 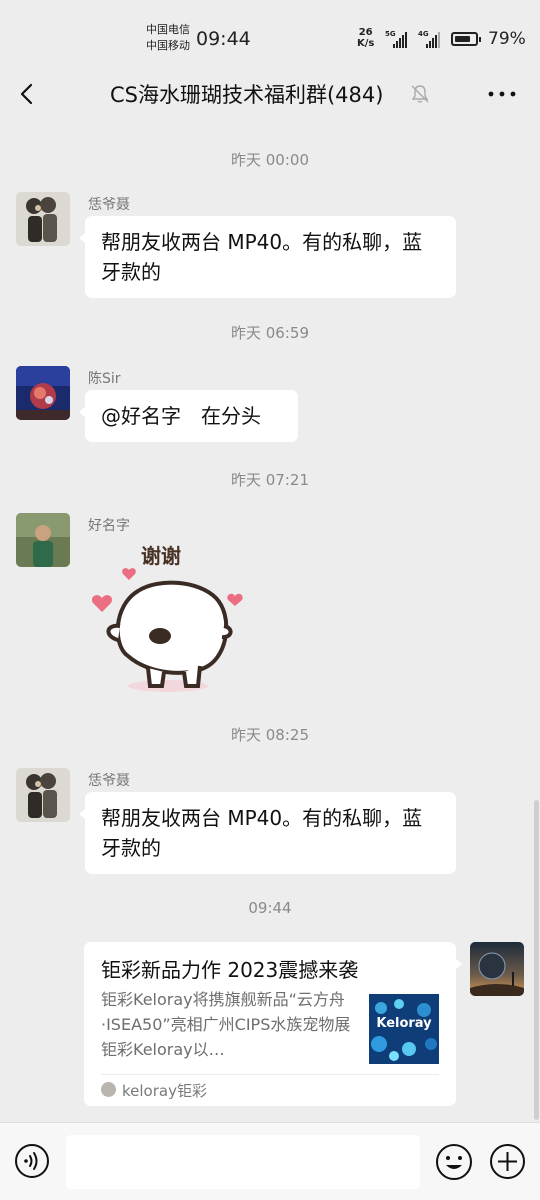 What do you see at coordinates (168, 45) in the screenshot?
I see `carrier-2: 中国移动` at bounding box center [168, 45].